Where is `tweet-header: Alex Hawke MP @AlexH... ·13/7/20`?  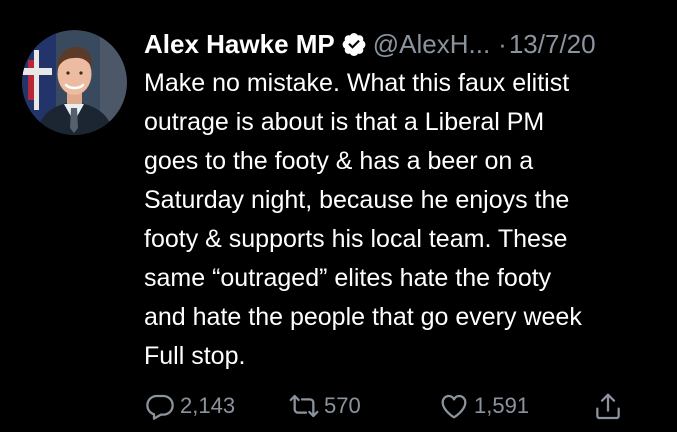 tweet-header: Alex Hawke MP @AlexH... ·13/7/20 is located at coordinates (370, 44).